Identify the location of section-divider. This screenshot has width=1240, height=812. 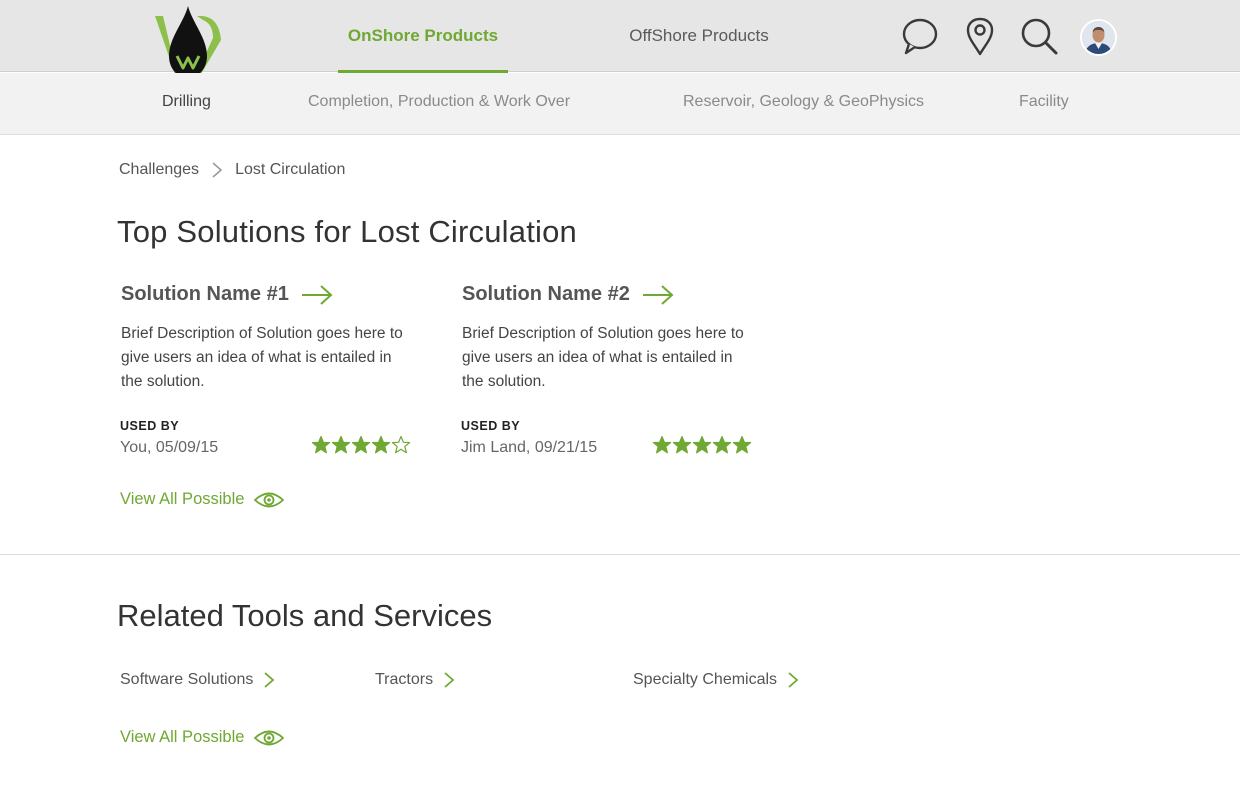
(620, 554).